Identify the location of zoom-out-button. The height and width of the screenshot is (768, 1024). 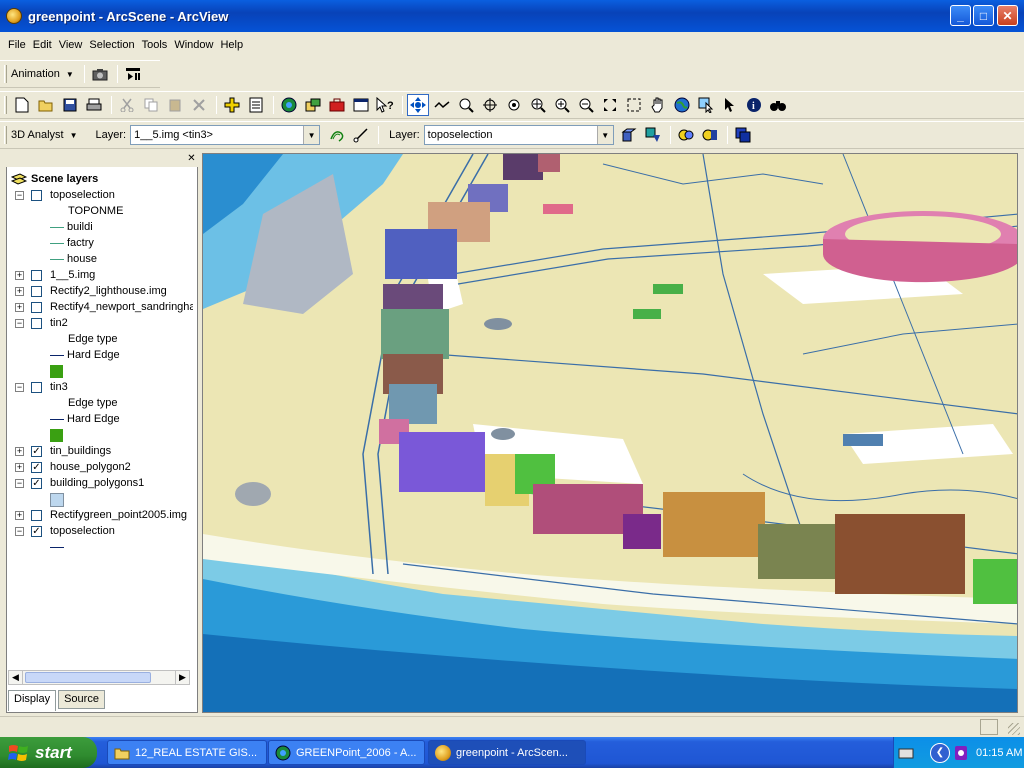
(586, 105).